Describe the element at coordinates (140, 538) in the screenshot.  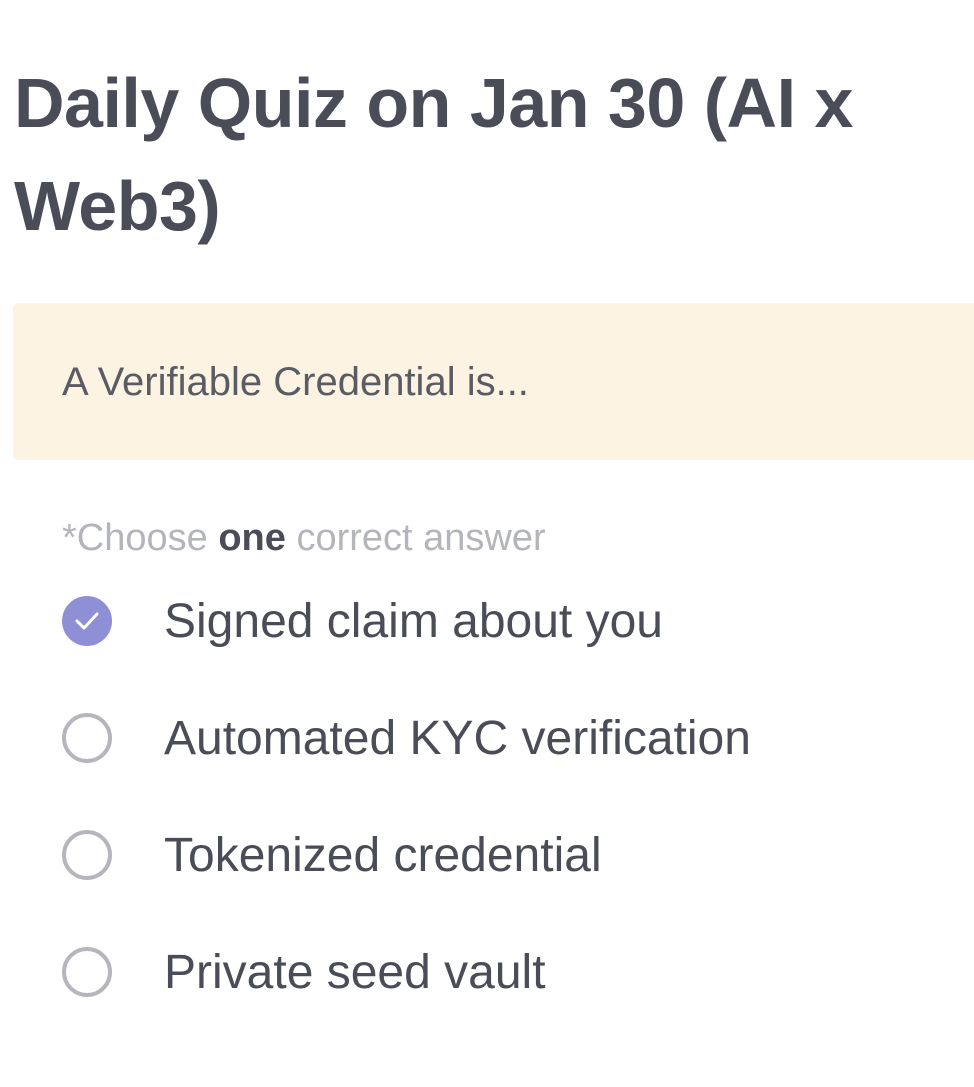
I see `instruction-prefix: *Choose` at that location.